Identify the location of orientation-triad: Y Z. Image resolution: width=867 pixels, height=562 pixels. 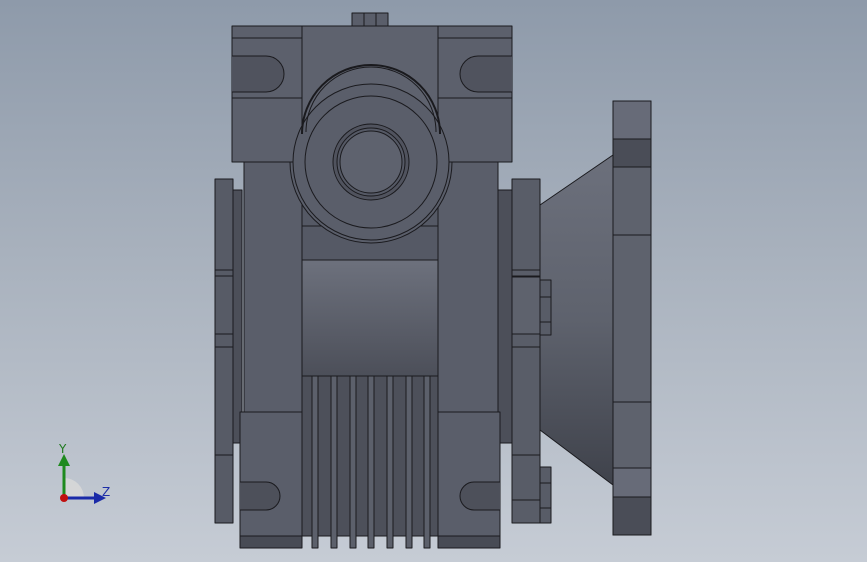
(84, 475).